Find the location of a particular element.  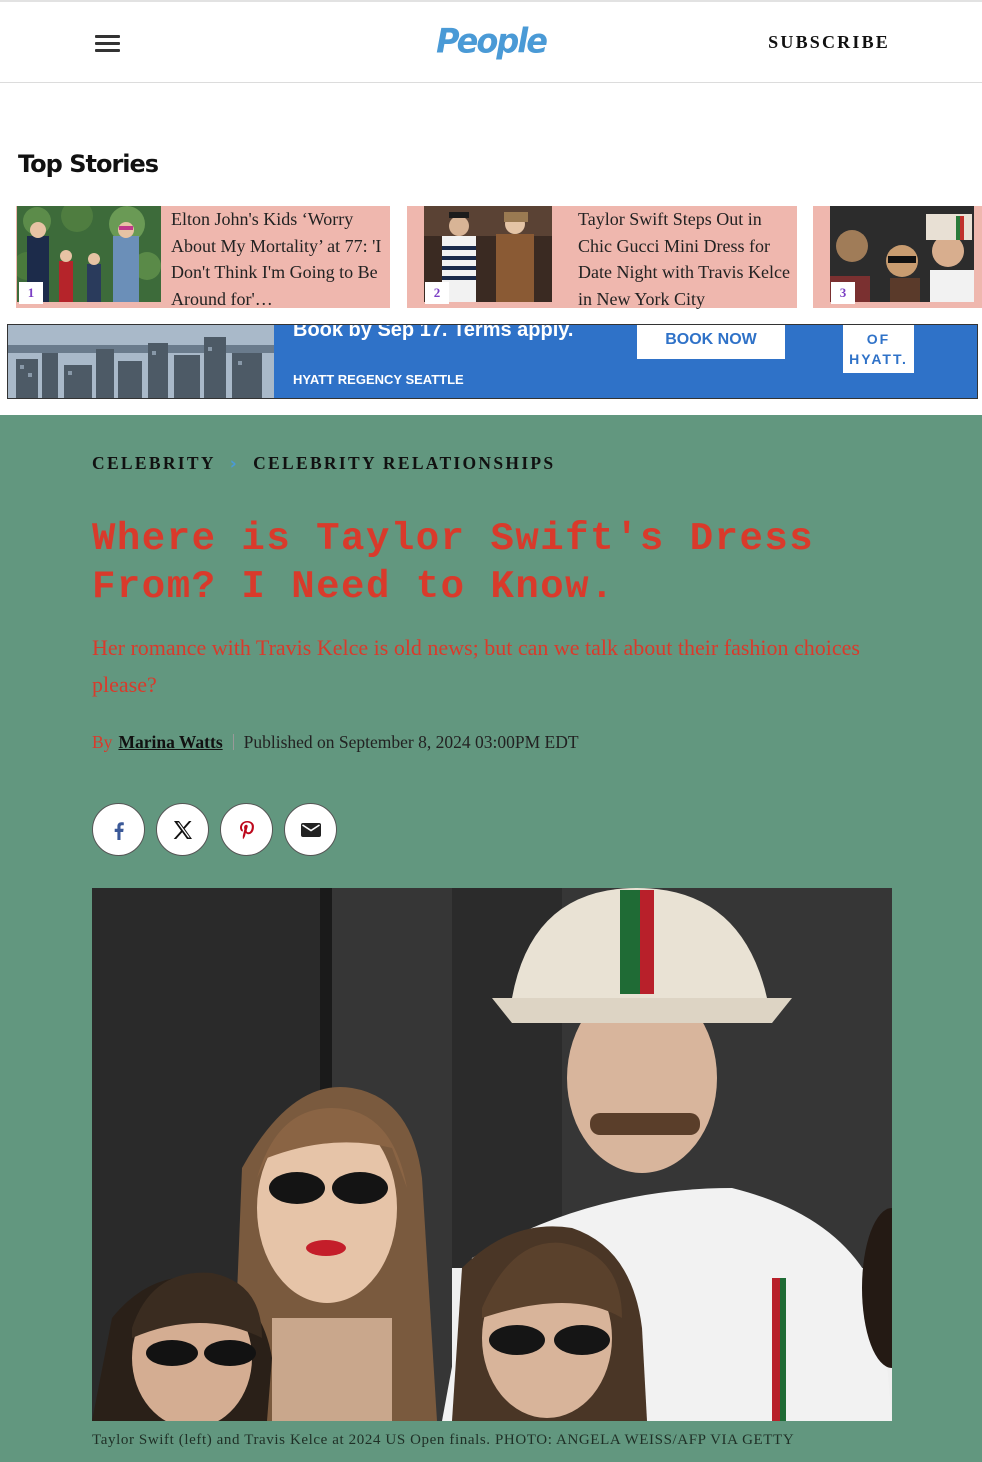

ad-headline: Book by Sep 17. Terms apply. is located at coordinates (433, 332).